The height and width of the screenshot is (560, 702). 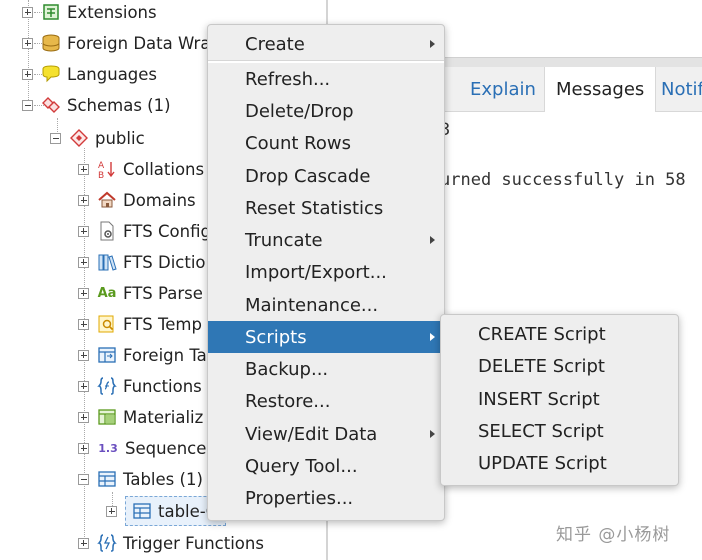 What do you see at coordinates (101, 166) in the screenshot?
I see `svg-text: A` at bounding box center [101, 166].